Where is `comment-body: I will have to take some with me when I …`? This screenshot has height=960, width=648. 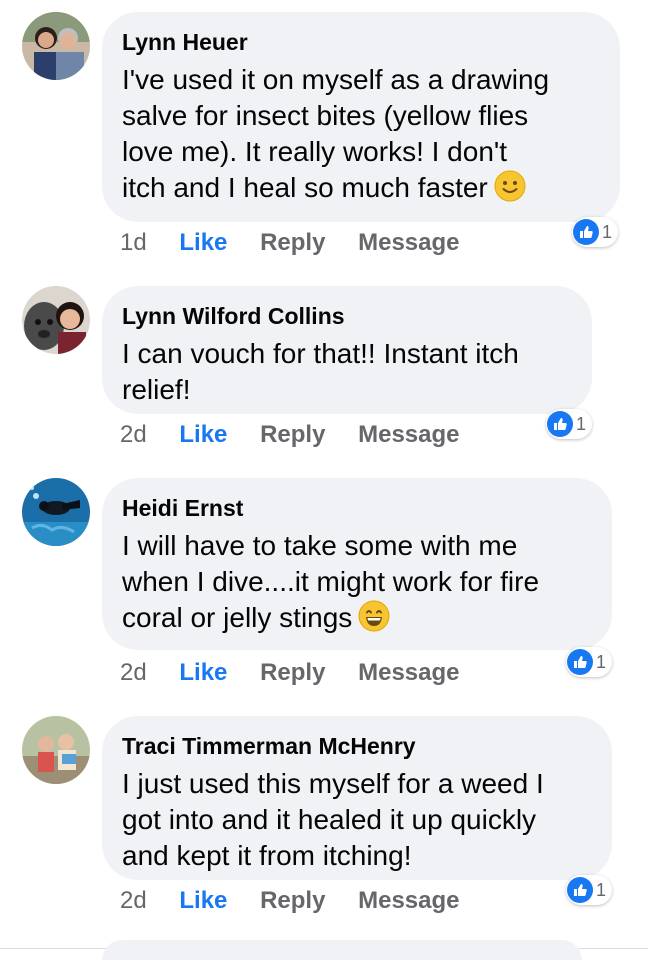 comment-body: I will have to take some with me when I … is located at coordinates (331, 581).